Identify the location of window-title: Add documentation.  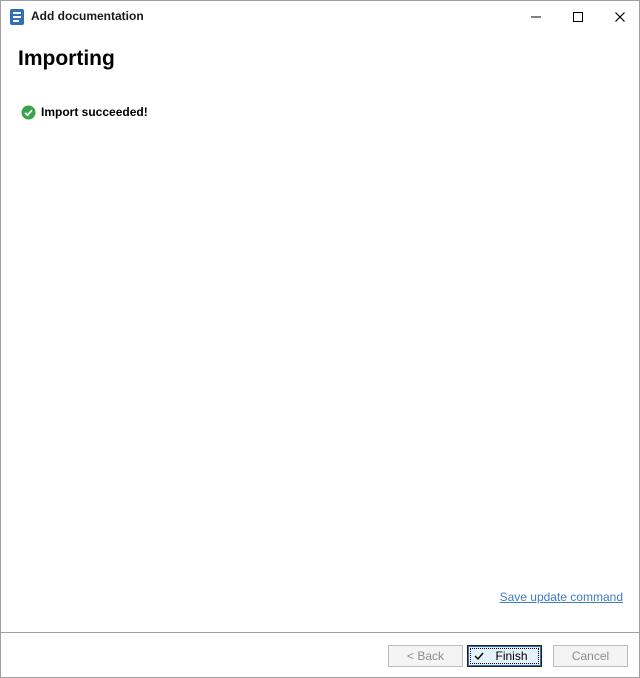
(87, 16).